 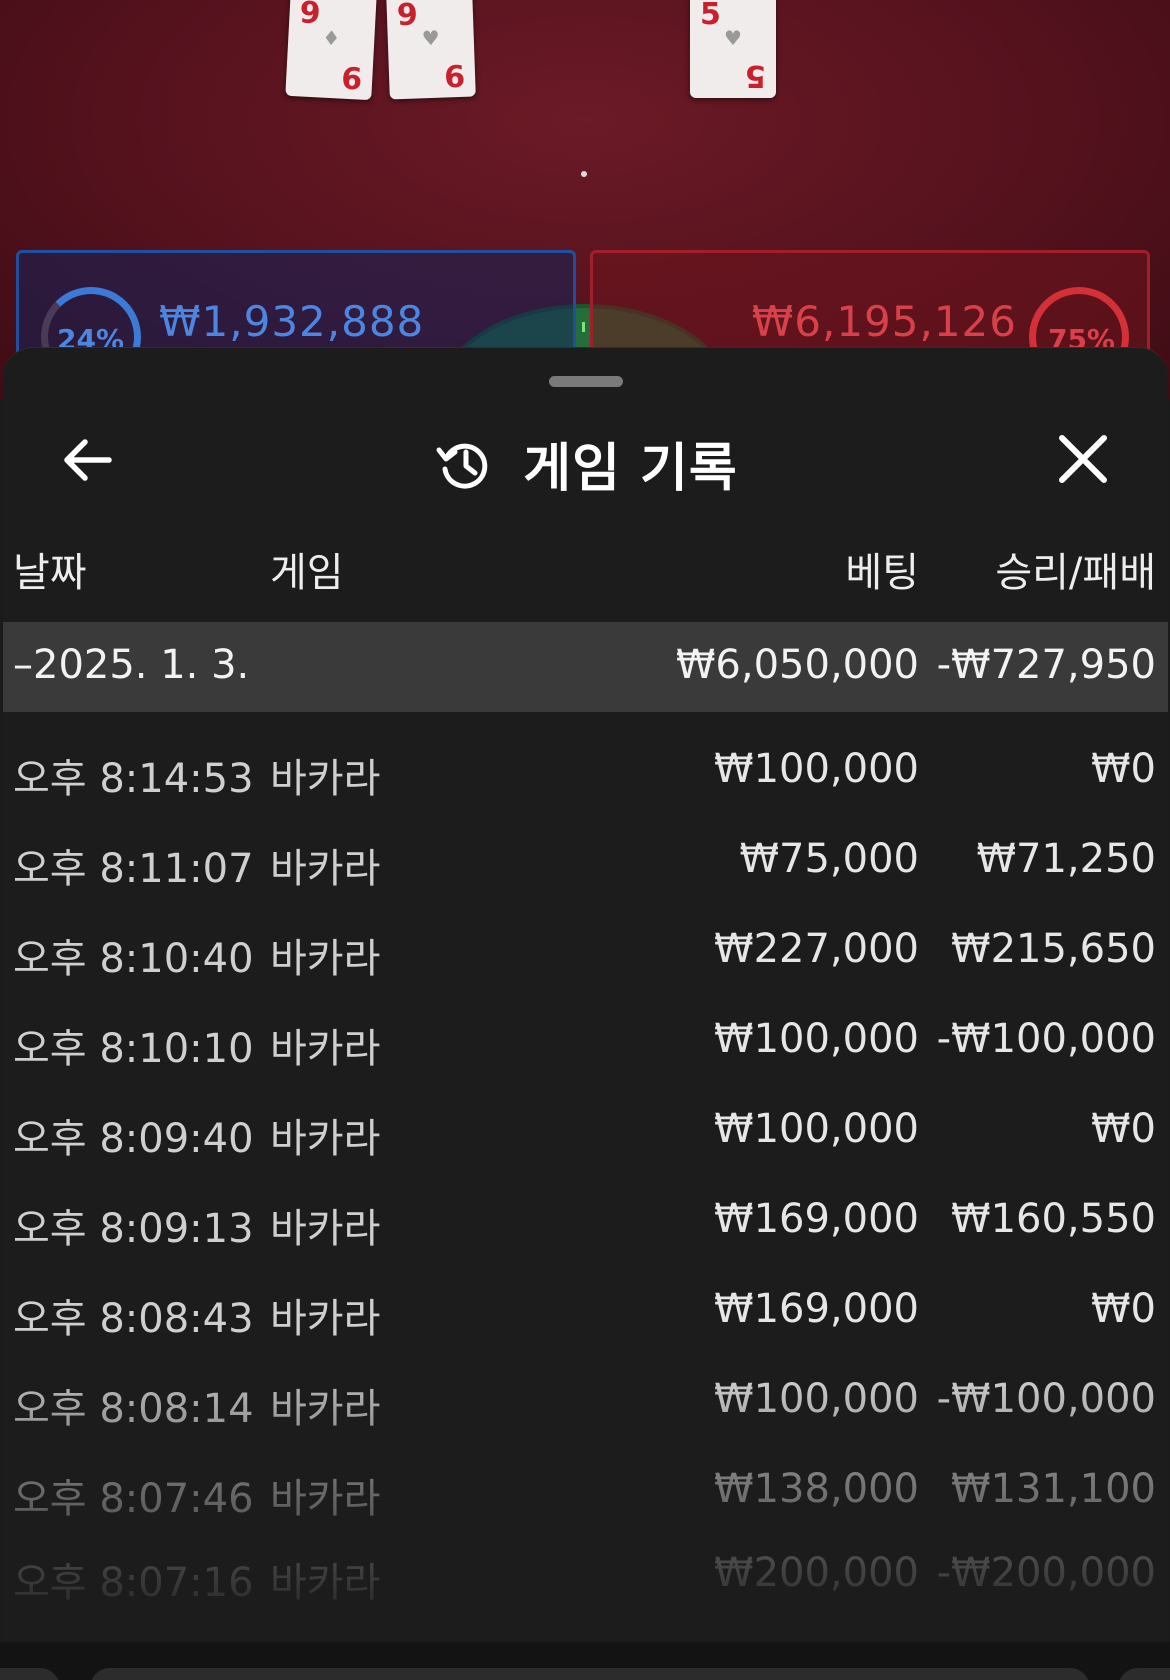 I want to click on table-row: 오후 8:09:40 바카라 ₩100,000 ₩0, so click(x=585, y=1133).